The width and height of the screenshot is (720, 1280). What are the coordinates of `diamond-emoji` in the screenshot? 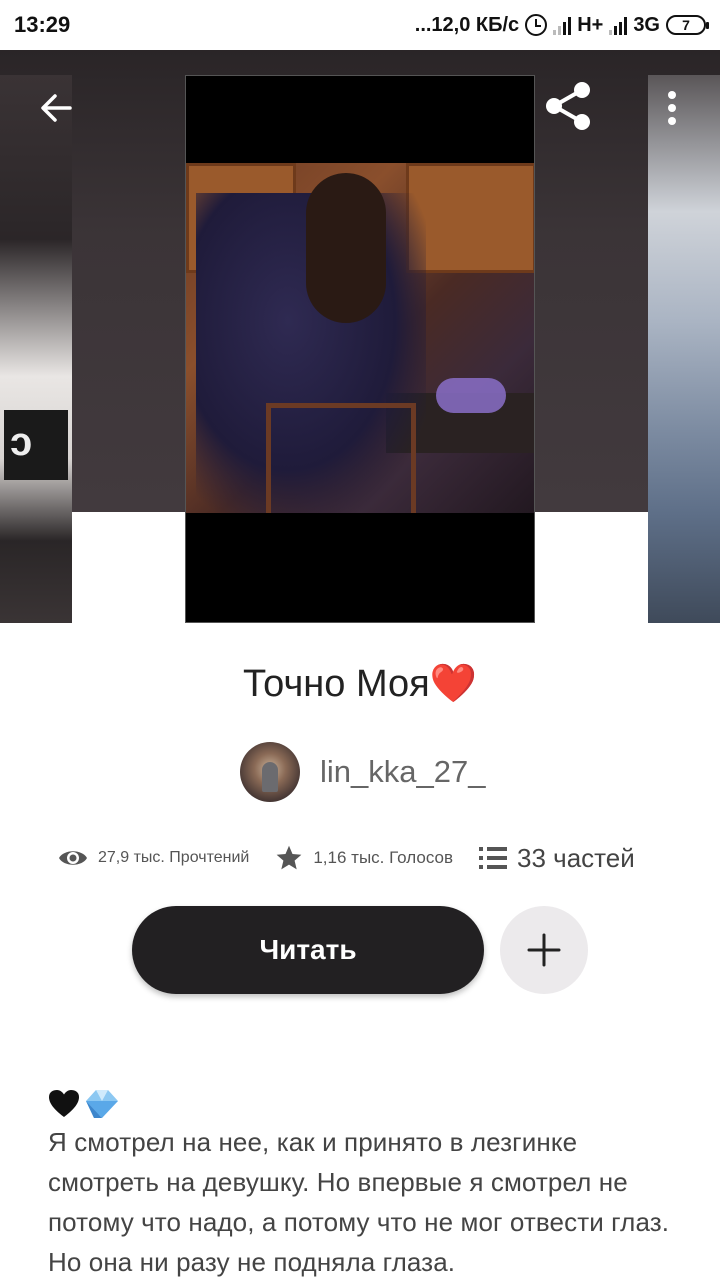 It's located at (102, 1104).